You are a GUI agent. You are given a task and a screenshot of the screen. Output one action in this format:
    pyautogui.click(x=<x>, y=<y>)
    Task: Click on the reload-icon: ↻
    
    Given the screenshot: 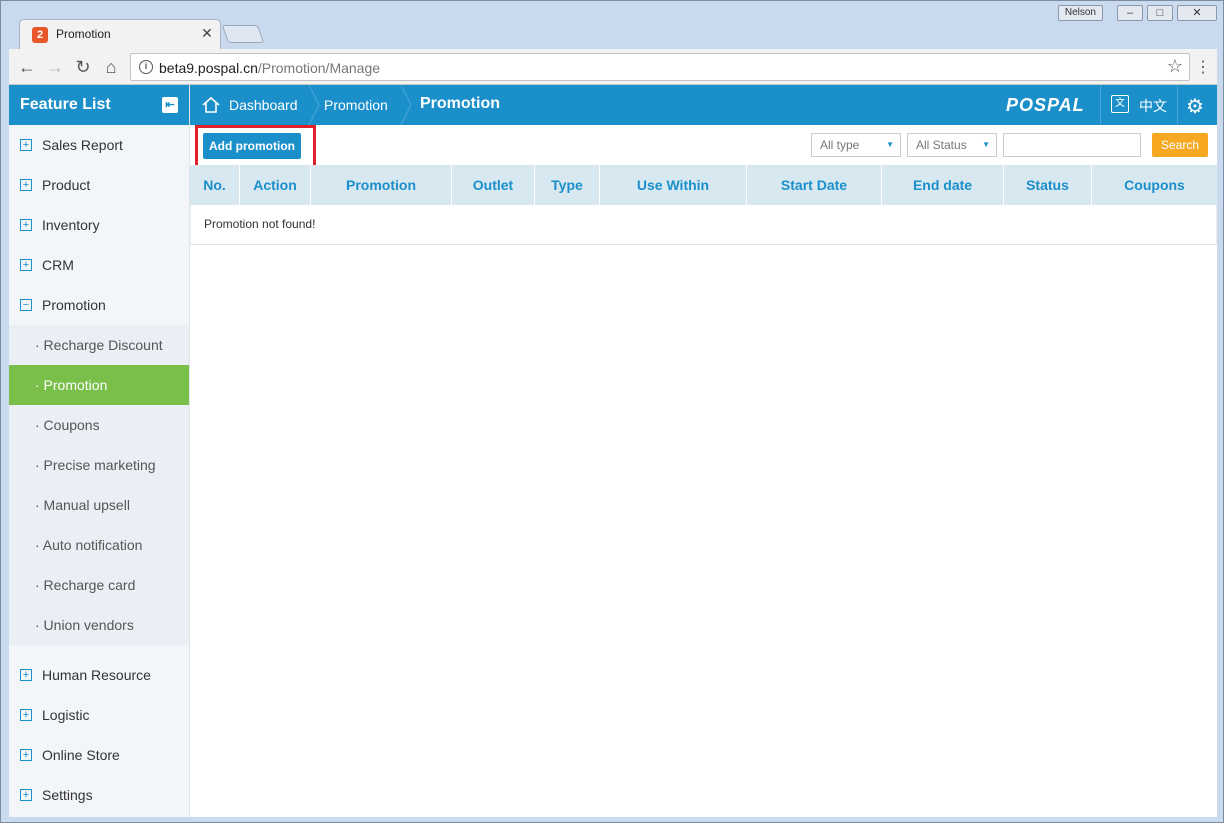 What is the action you would take?
    pyautogui.click(x=83, y=67)
    